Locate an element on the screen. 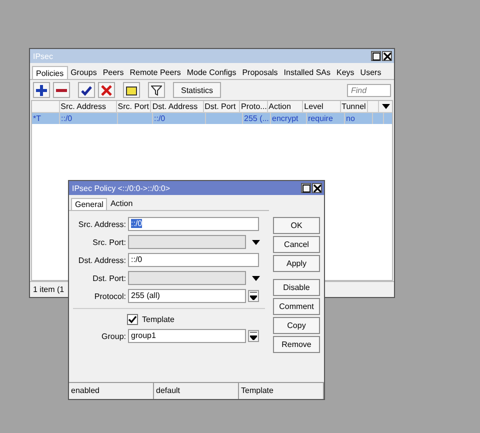 The height and width of the screenshot is (433, 480). column-header: Action is located at coordinates (286, 106).